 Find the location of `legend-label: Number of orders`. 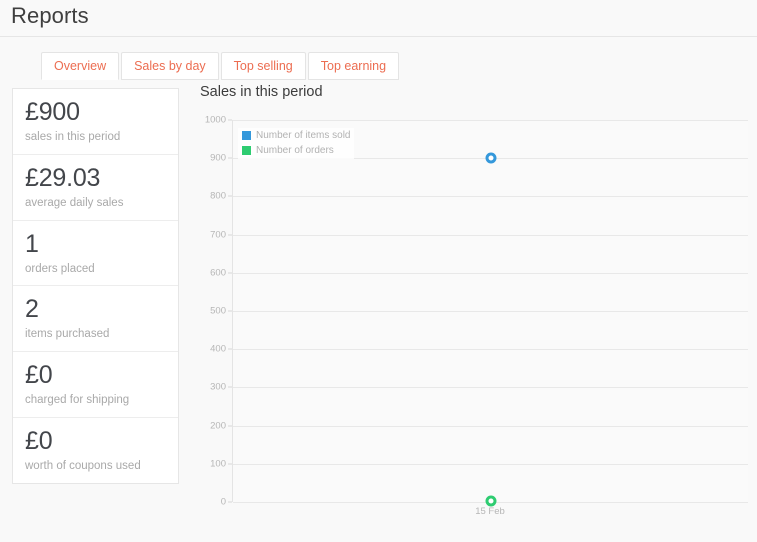

legend-label: Number of orders is located at coordinates (295, 150).